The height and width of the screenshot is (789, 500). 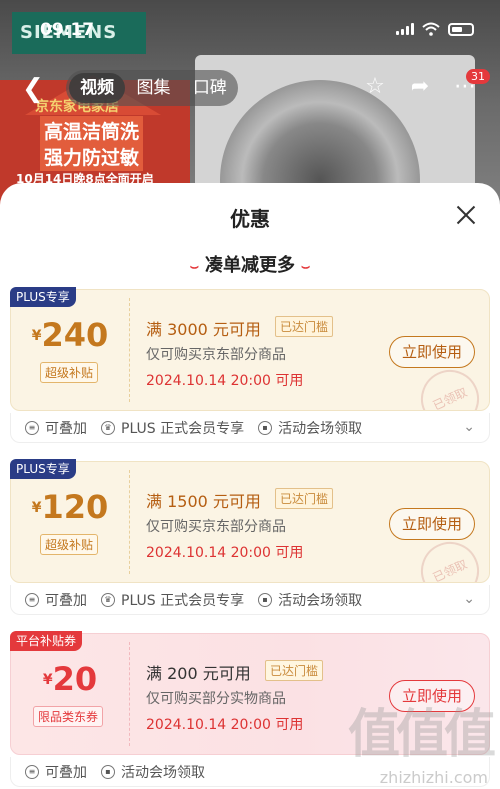 I want to click on promo-headline-1: 高温洁筒洗, so click(x=92, y=130).